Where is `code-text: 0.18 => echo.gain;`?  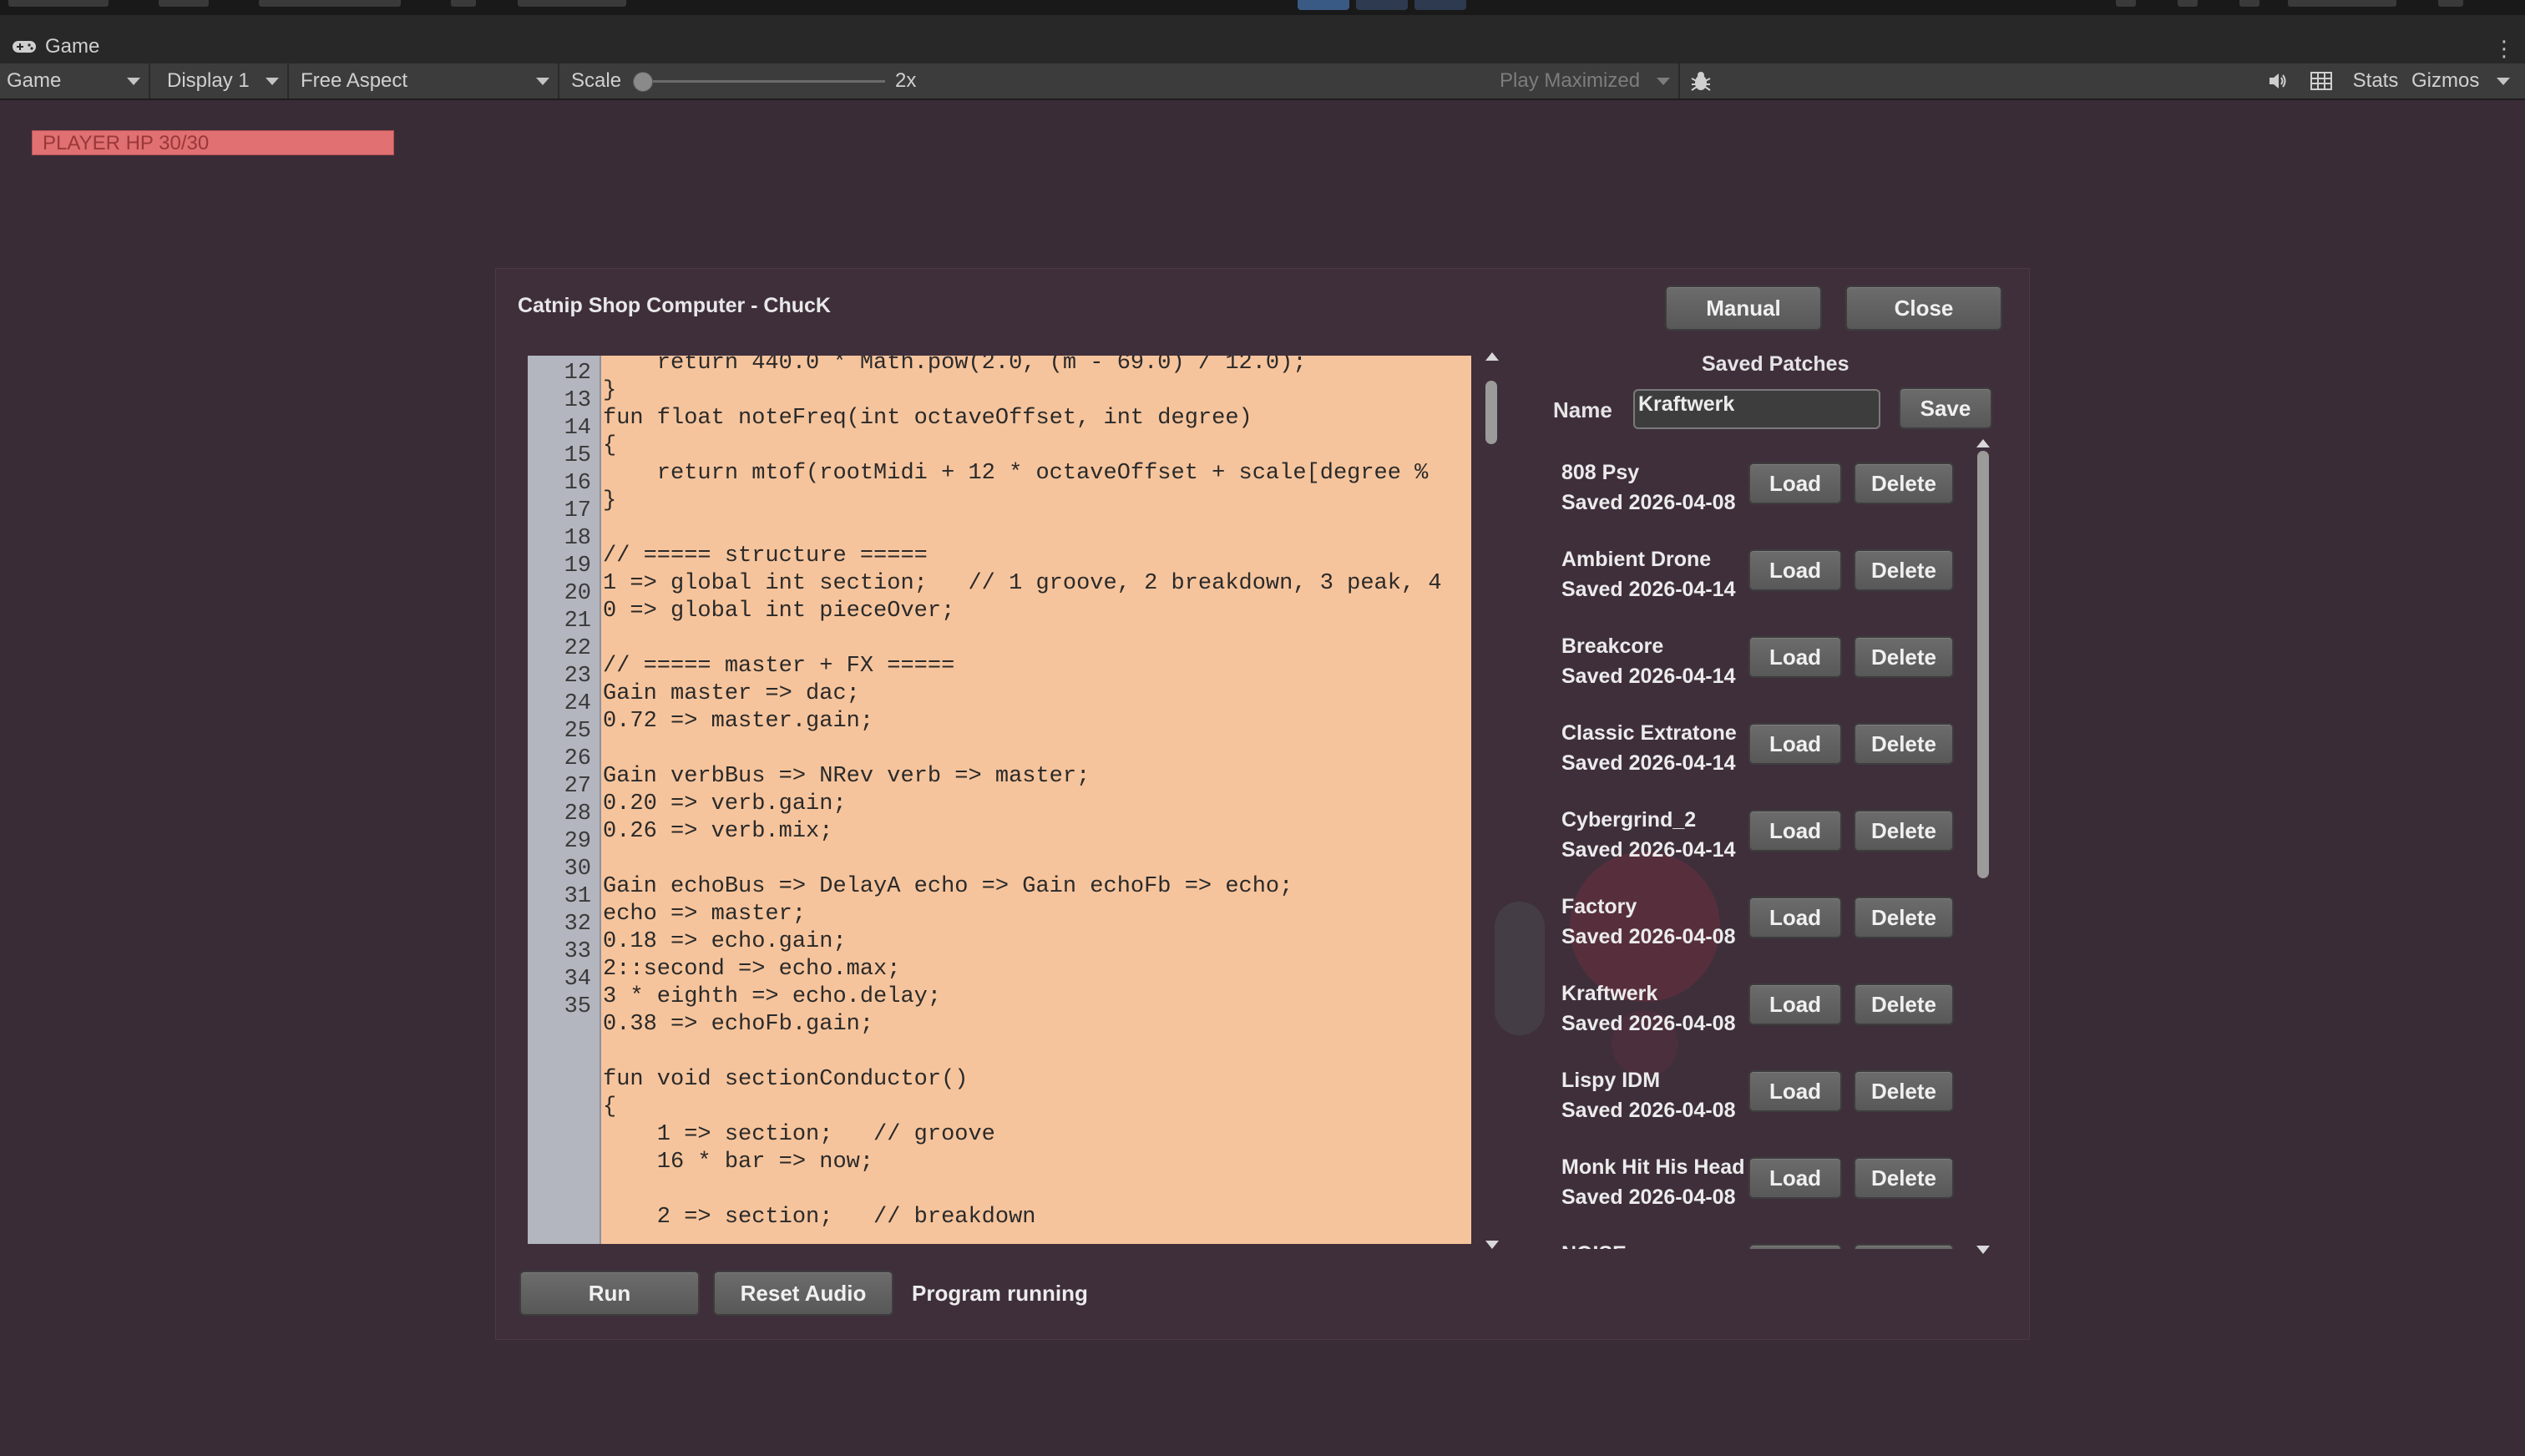 code-text: 0.18 => echo.gain; is located at coordinates (725, 941).